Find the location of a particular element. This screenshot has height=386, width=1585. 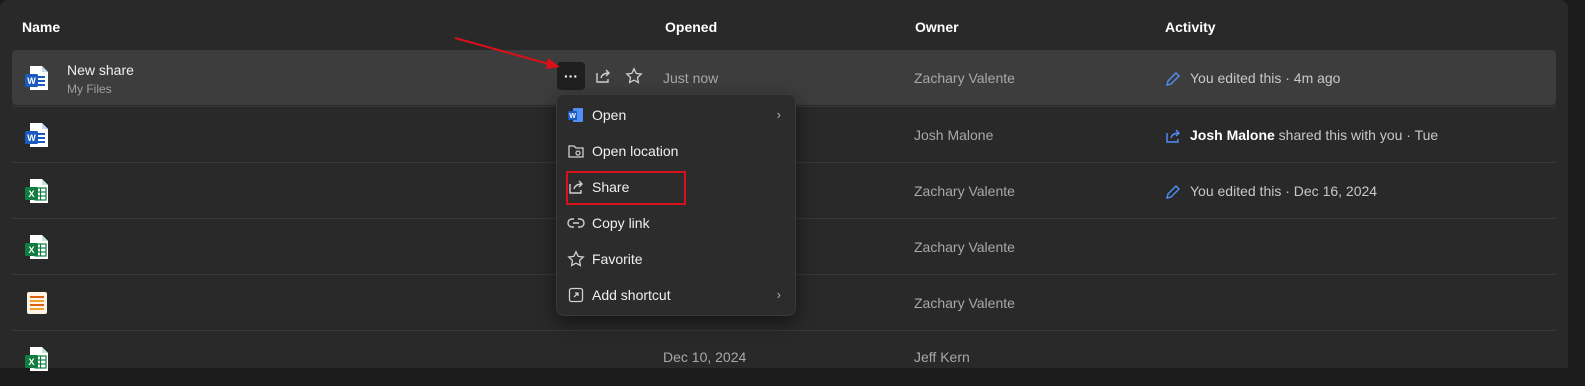

activity-text: You edited this · 4m ago is located at coordinates (1265, 78).